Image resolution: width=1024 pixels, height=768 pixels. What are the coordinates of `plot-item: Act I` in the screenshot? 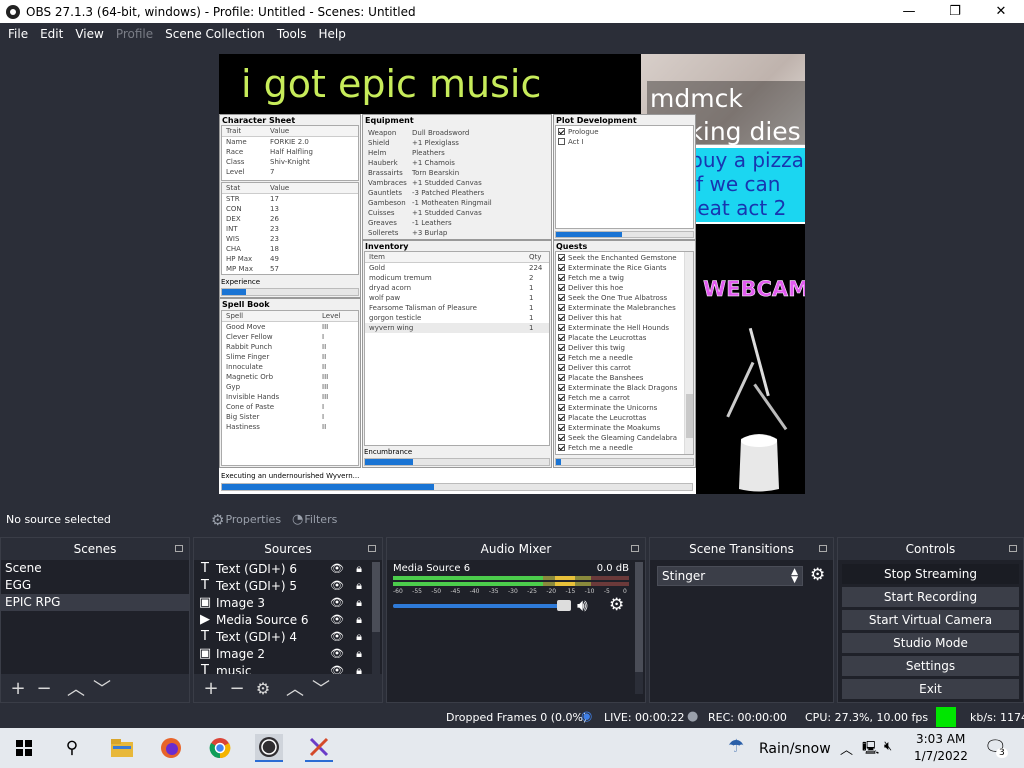 It's located at (624, 142).